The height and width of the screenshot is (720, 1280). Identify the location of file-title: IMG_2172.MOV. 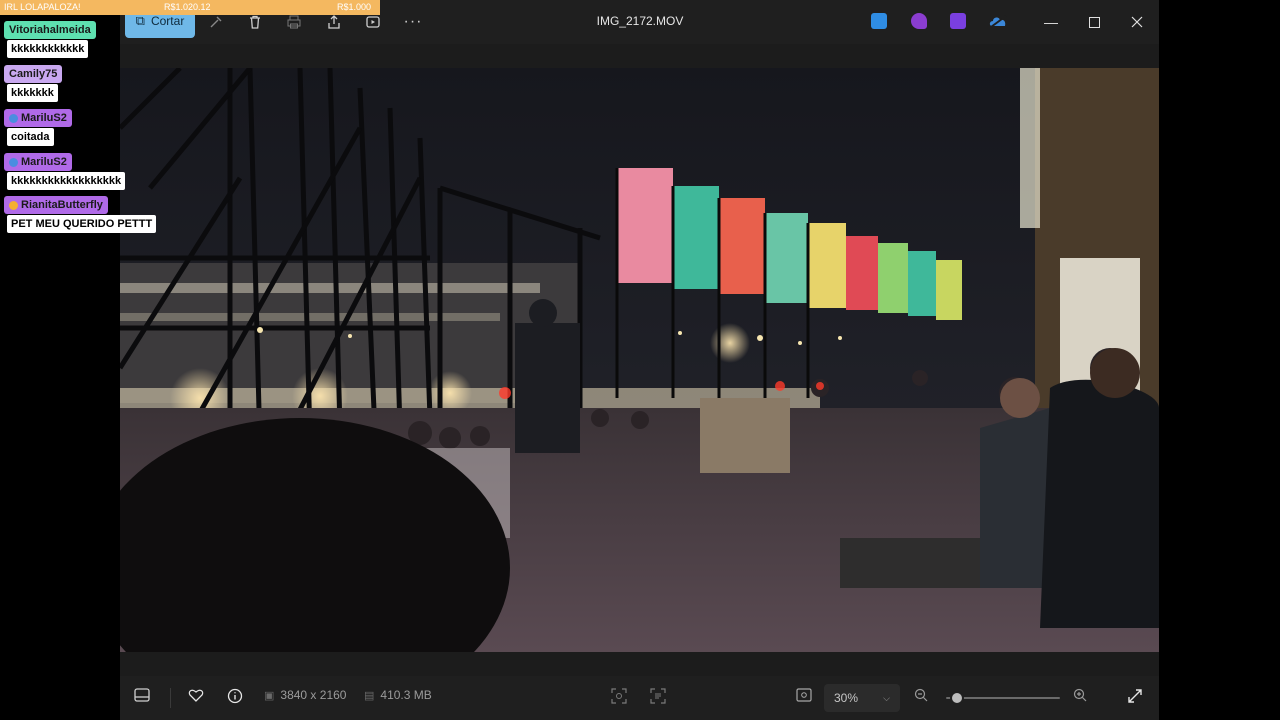
(640, 21).